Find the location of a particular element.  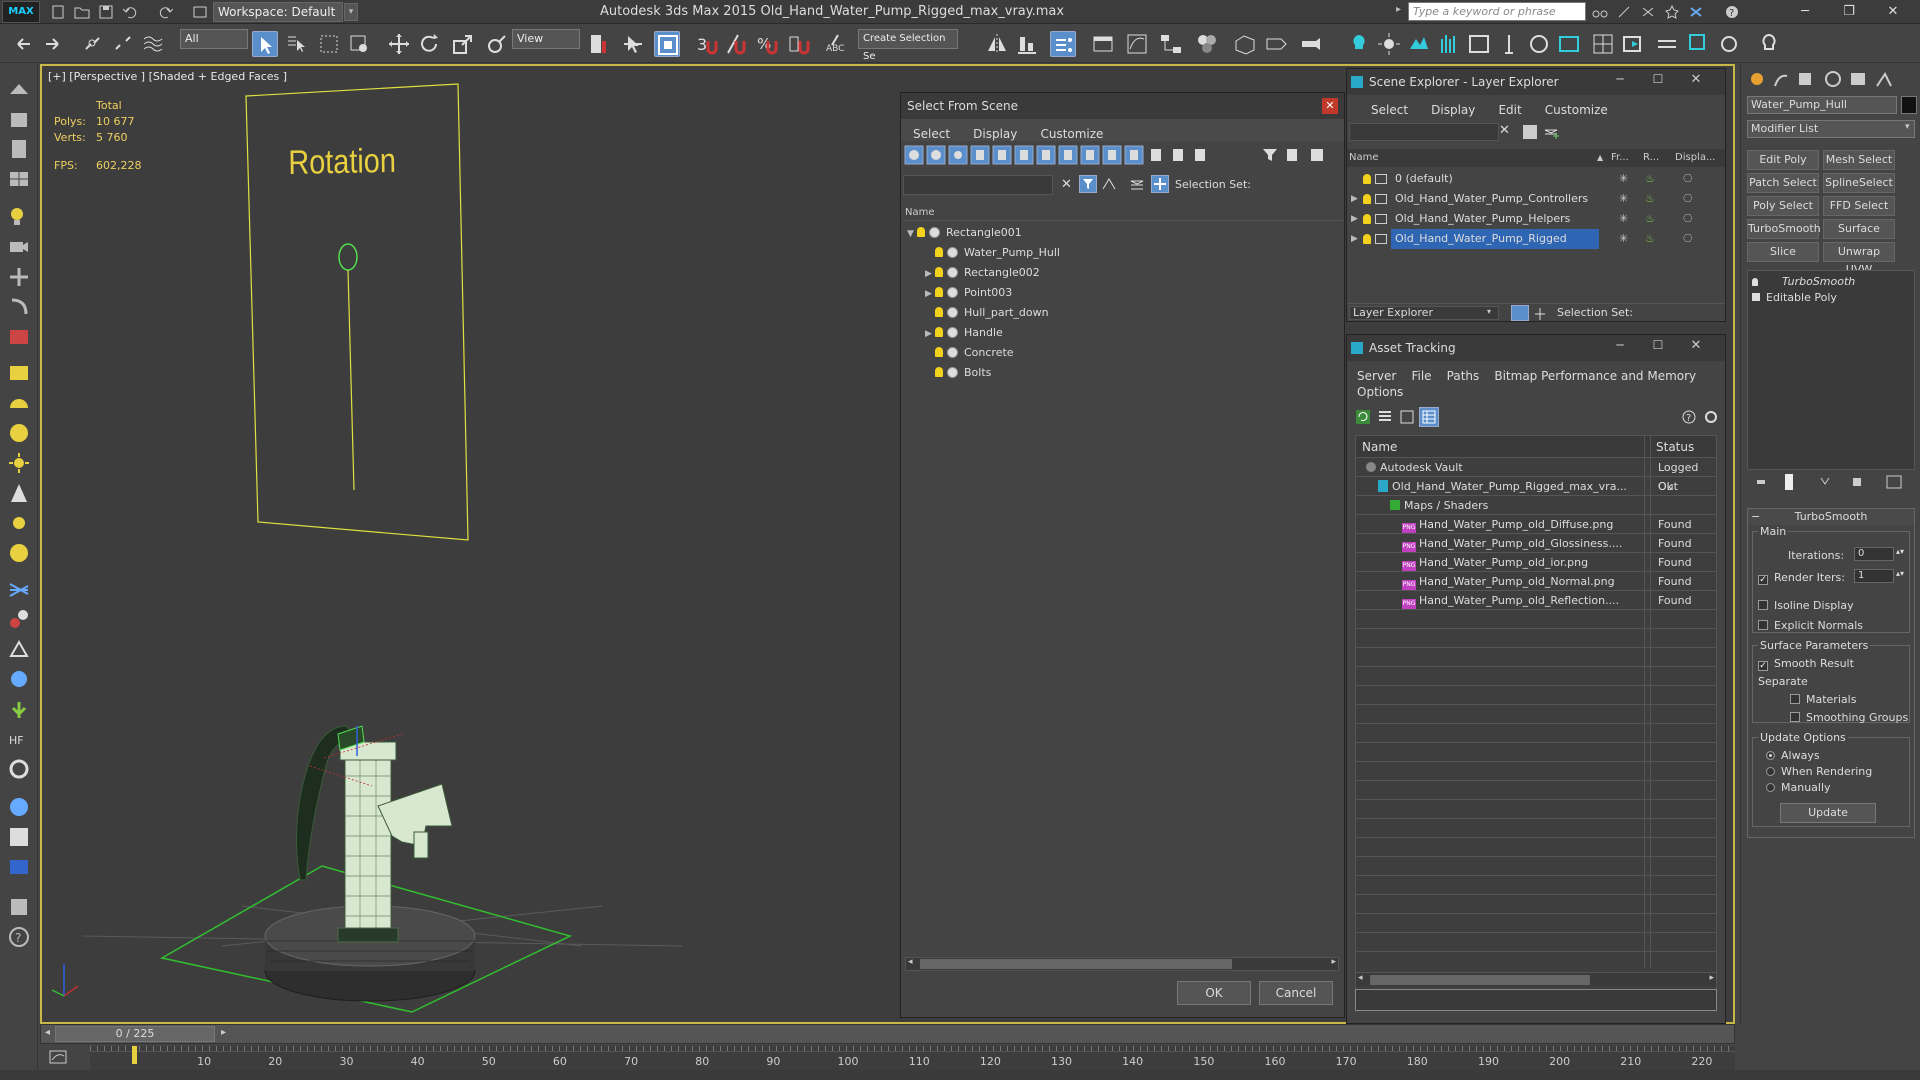

asset-refresh-icon is located at coordinates (1363, 419).